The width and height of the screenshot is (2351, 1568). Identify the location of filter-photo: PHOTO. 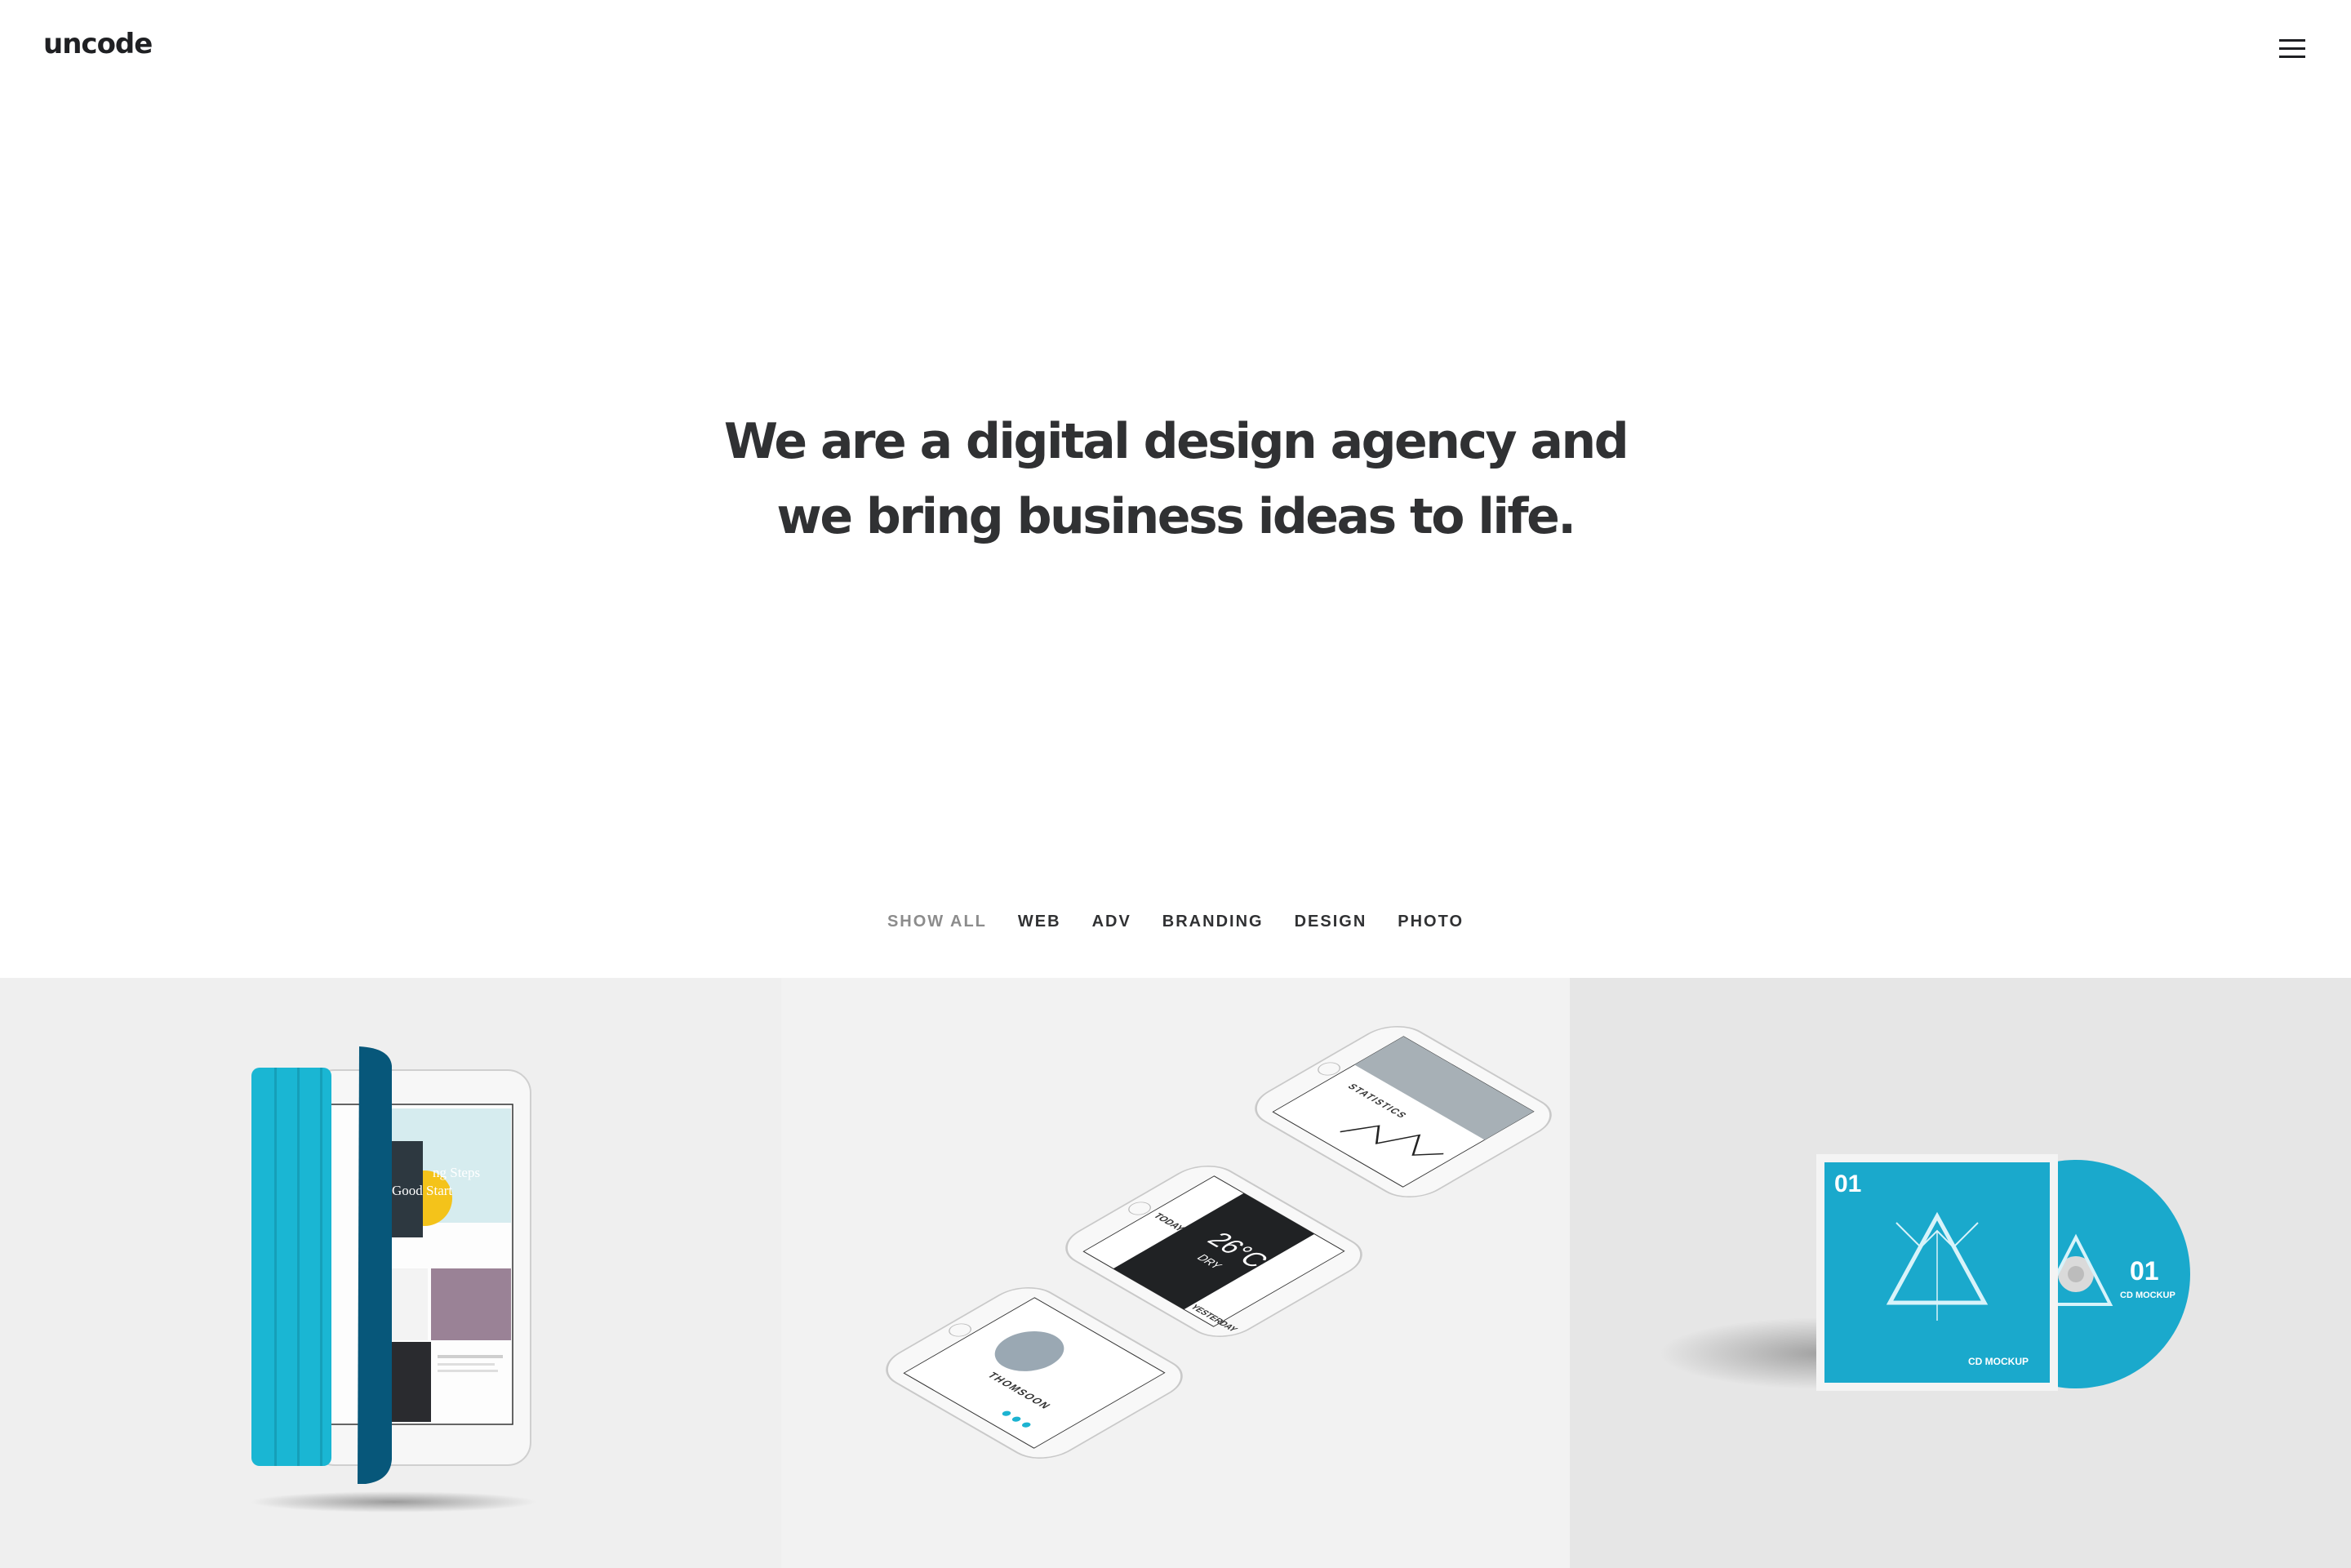
(1431, 922).